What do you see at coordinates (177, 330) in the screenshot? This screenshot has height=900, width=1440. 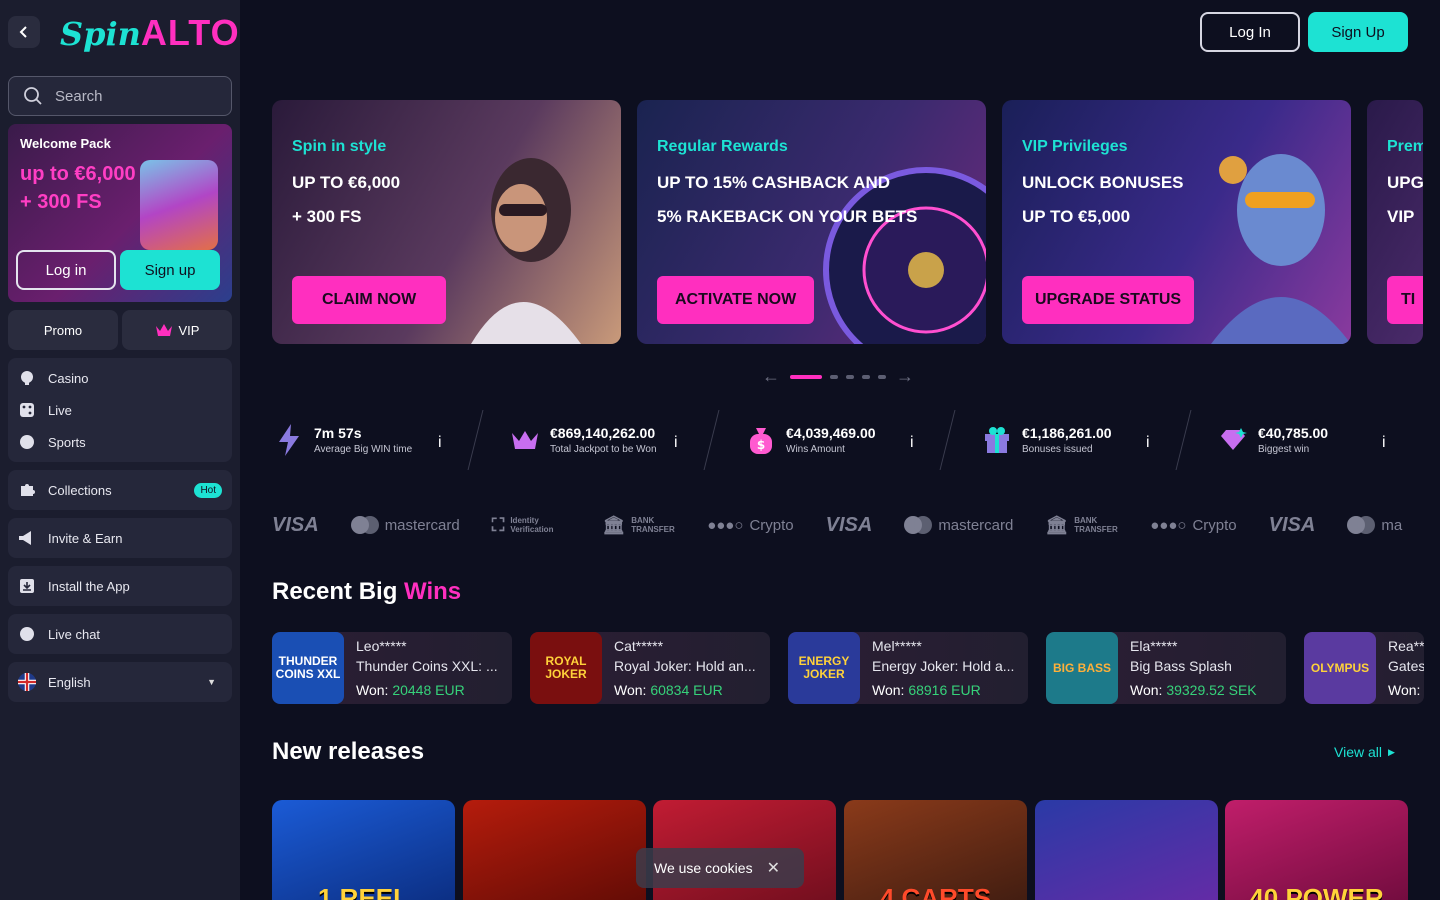 I see `vip-button: VIP` at bounding box center [177, 330].